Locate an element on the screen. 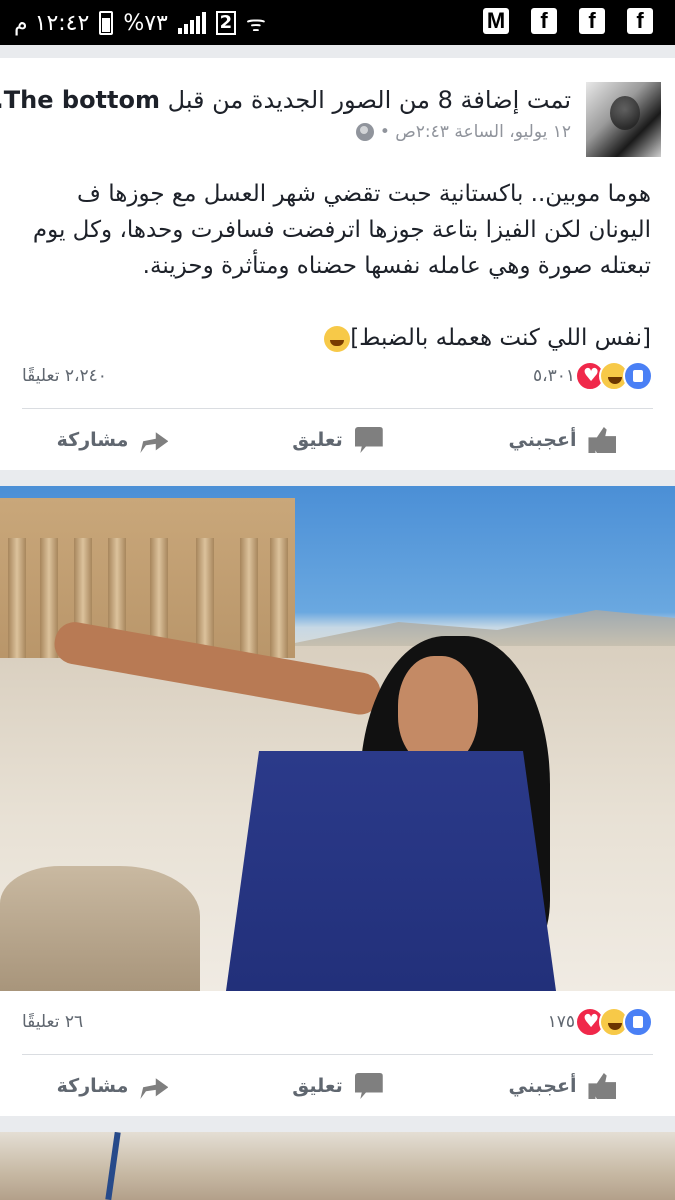 Image resolution: width=675 pixels, height=1200 pixels. reactions-count: ١٧٥ is located at coordinates (561, 1022).